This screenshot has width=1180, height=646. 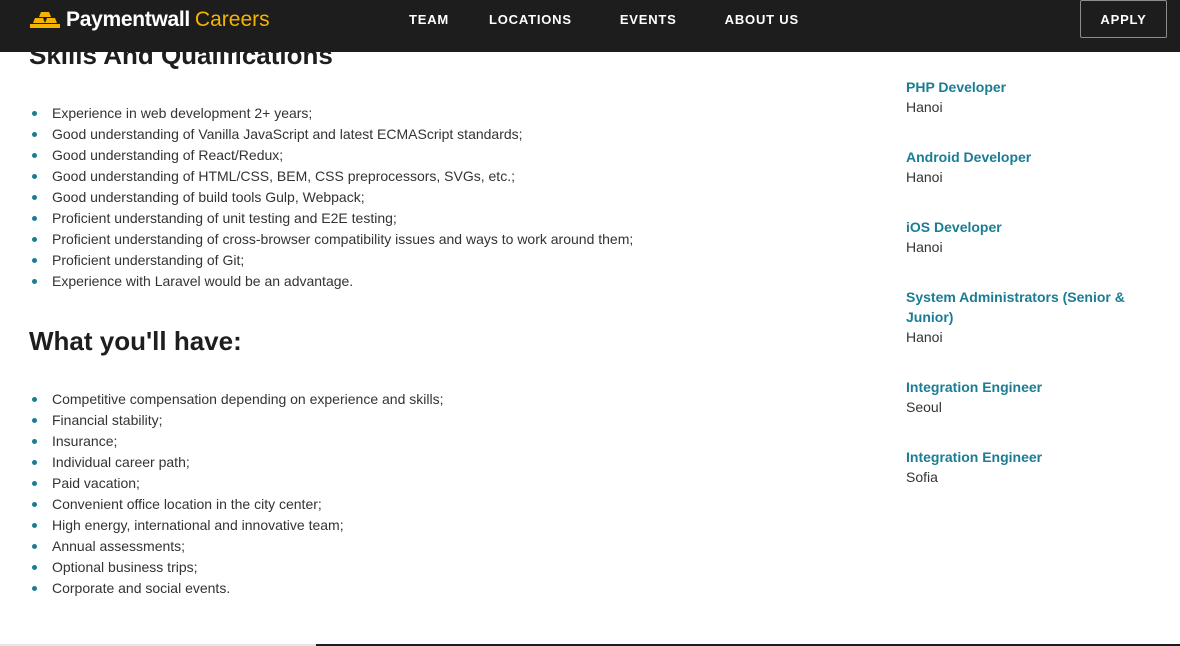 I want to click on list-item-text: Experience in web development 2+ years;, so click(x=182, y=113).